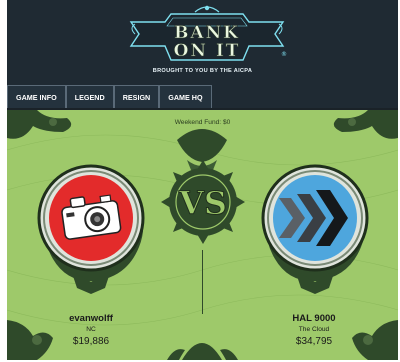 The width and height of the screenshot is (400, 362). I want to click on logo-line-1: BANK, so click(207, 33).